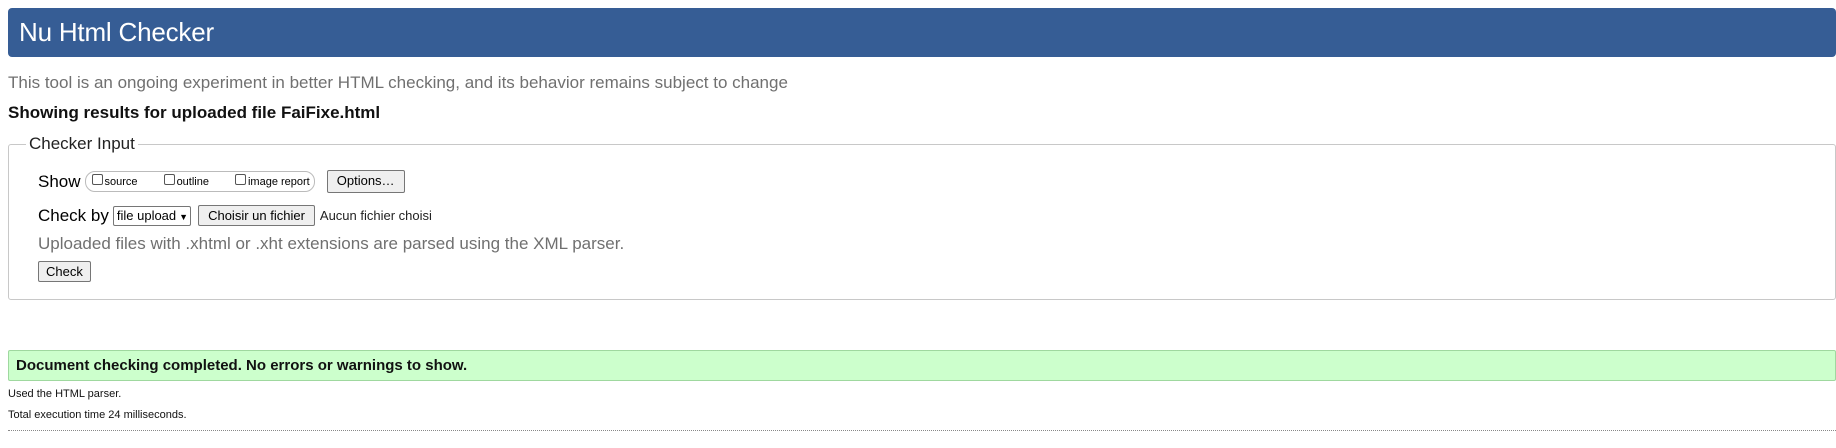 Image resolution: width=1836 pixels, height=448 pixels. What do you see at coordinates (375, 215) in the screenshot?
I see `no-file-chosen-text: Aucun fichier choisi` at bounding box center [375, 215].